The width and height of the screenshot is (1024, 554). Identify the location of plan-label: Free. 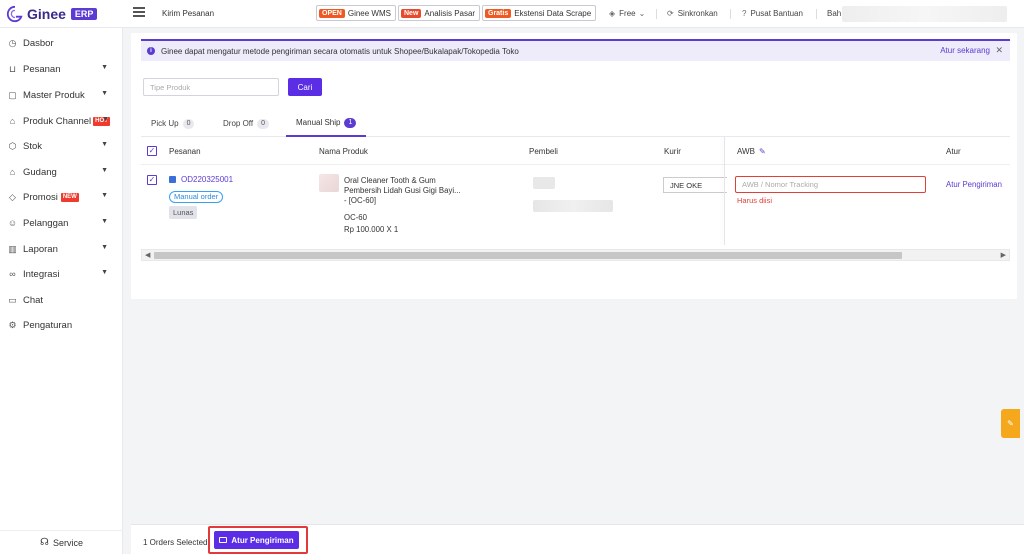
(627, 13).